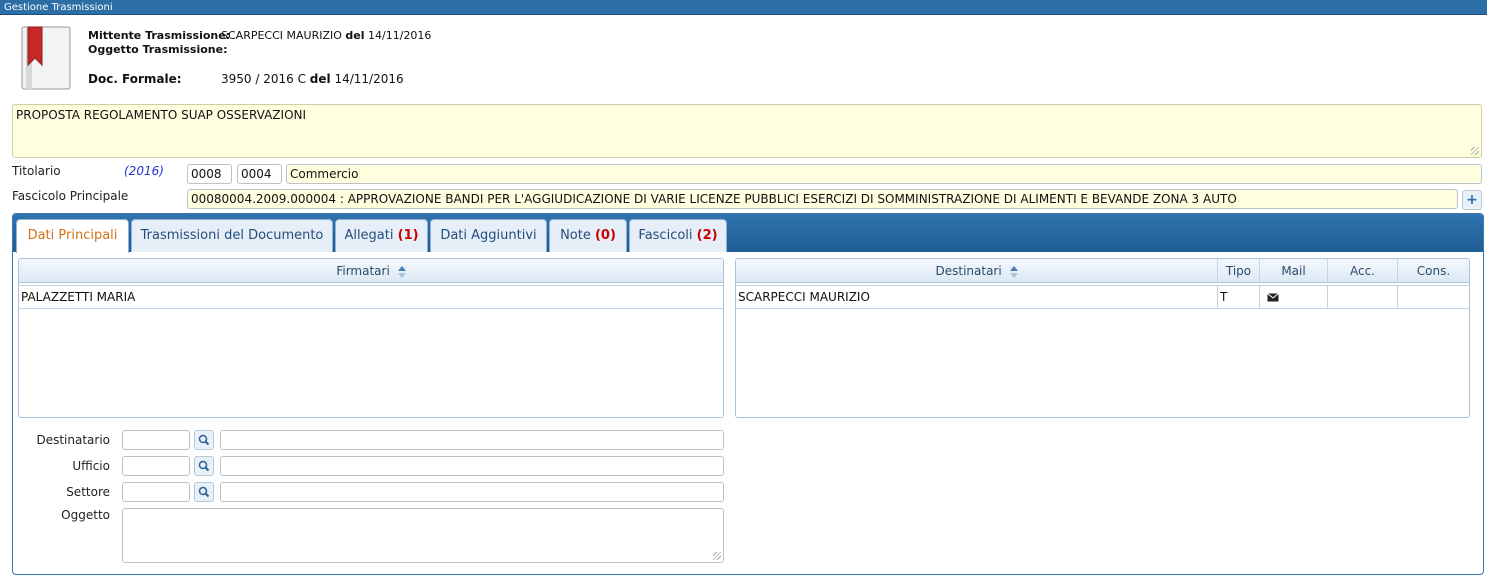 Image resolution: width=1487 pixels, height=578 pixels. Describe the element at coordinates (355, 35) in the screenshot. I see `mittente-del: del` at that location.